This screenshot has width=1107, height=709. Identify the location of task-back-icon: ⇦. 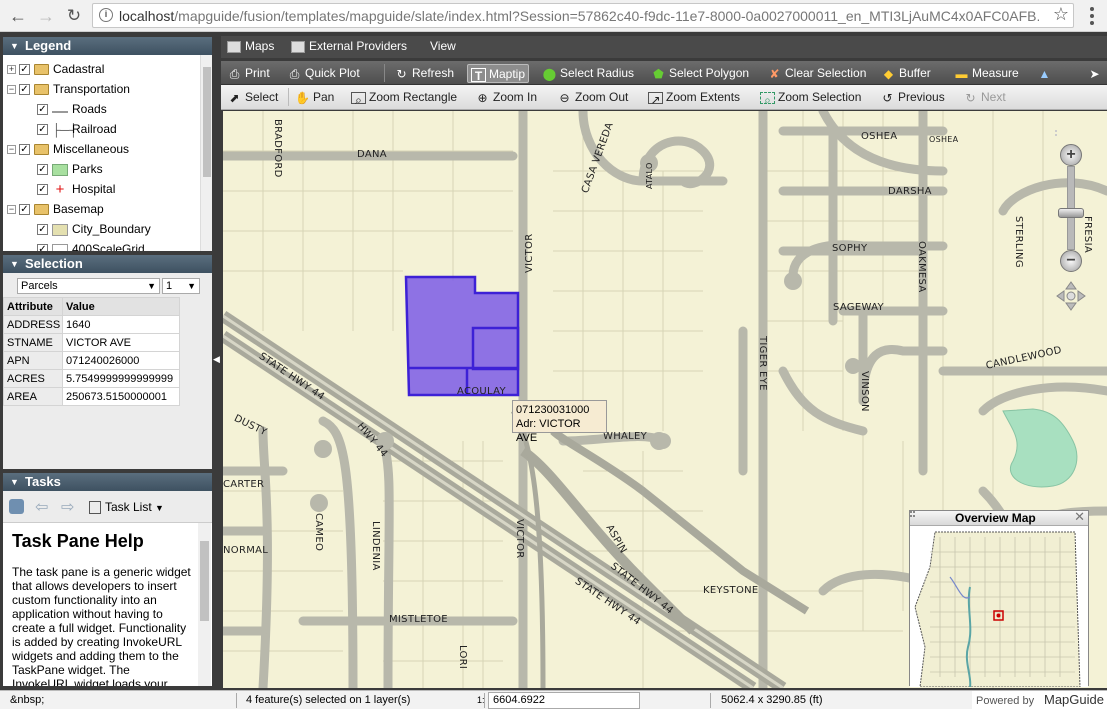
(41, 507).